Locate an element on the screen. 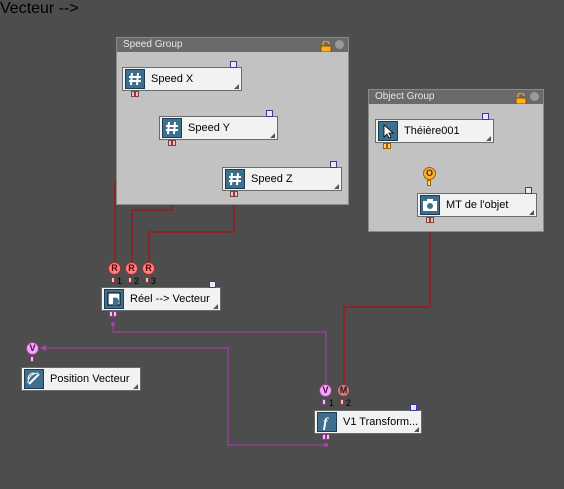  port-r2: R is located at coordinates (131, 268).